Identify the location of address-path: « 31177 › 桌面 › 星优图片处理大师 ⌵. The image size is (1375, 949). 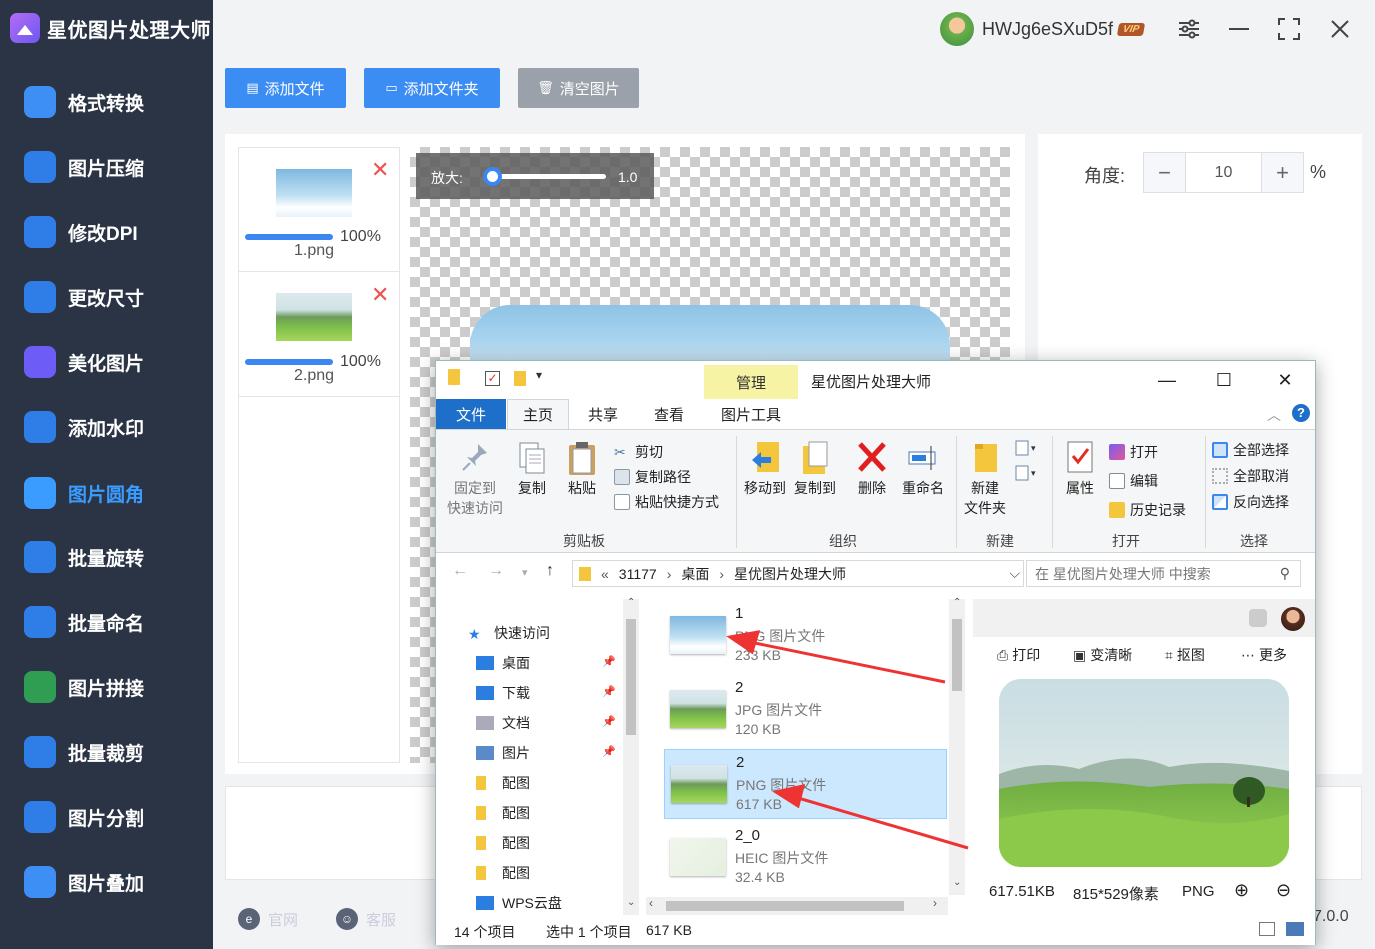
(798, 573).